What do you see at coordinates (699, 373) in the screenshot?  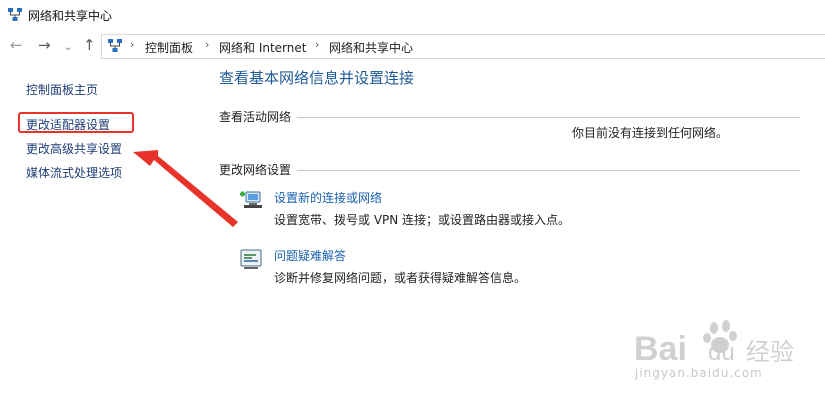 I see `watermark-url: jingyan.baidu.com` at bounding box center [699, 373].